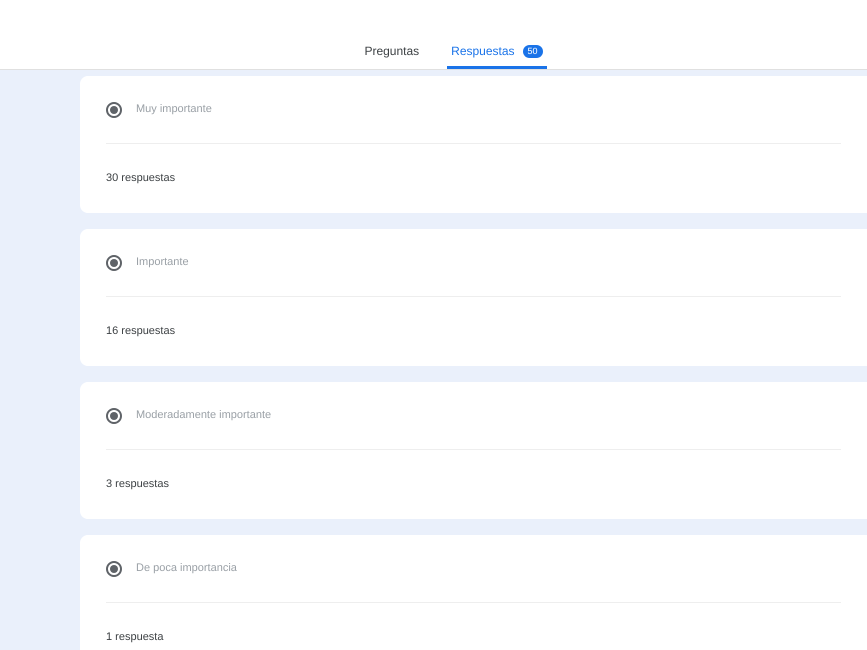 This screenshot has width=867, height=650. Describe the element at coordinates (204, 416) in the screenshot. I see `option-label: Moderadamente importante` at that location.